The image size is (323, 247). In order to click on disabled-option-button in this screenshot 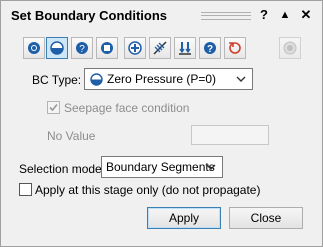, I will do `click(290, 48)`.